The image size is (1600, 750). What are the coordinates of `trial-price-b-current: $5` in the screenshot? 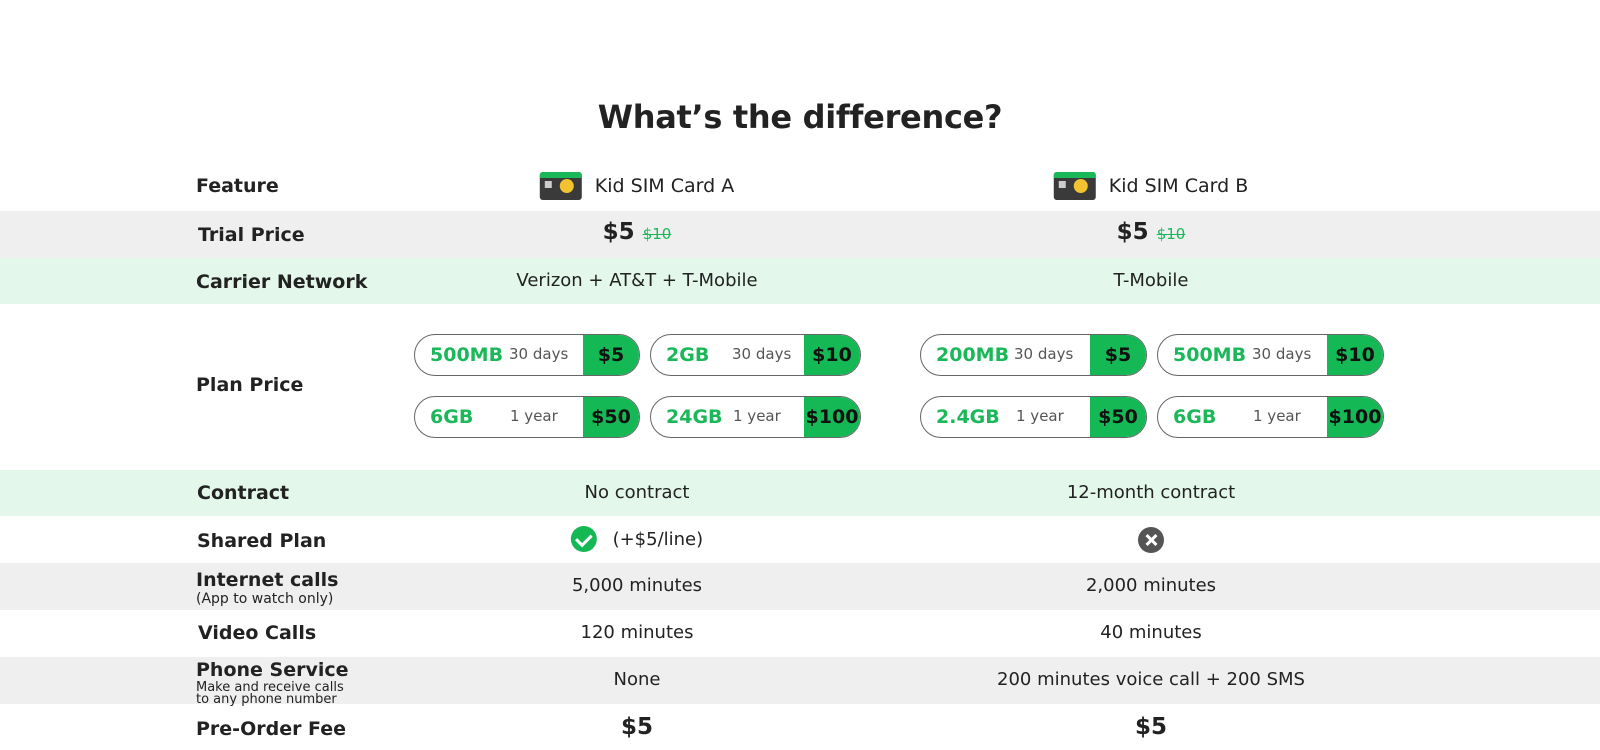 It's located at (1132, 232).